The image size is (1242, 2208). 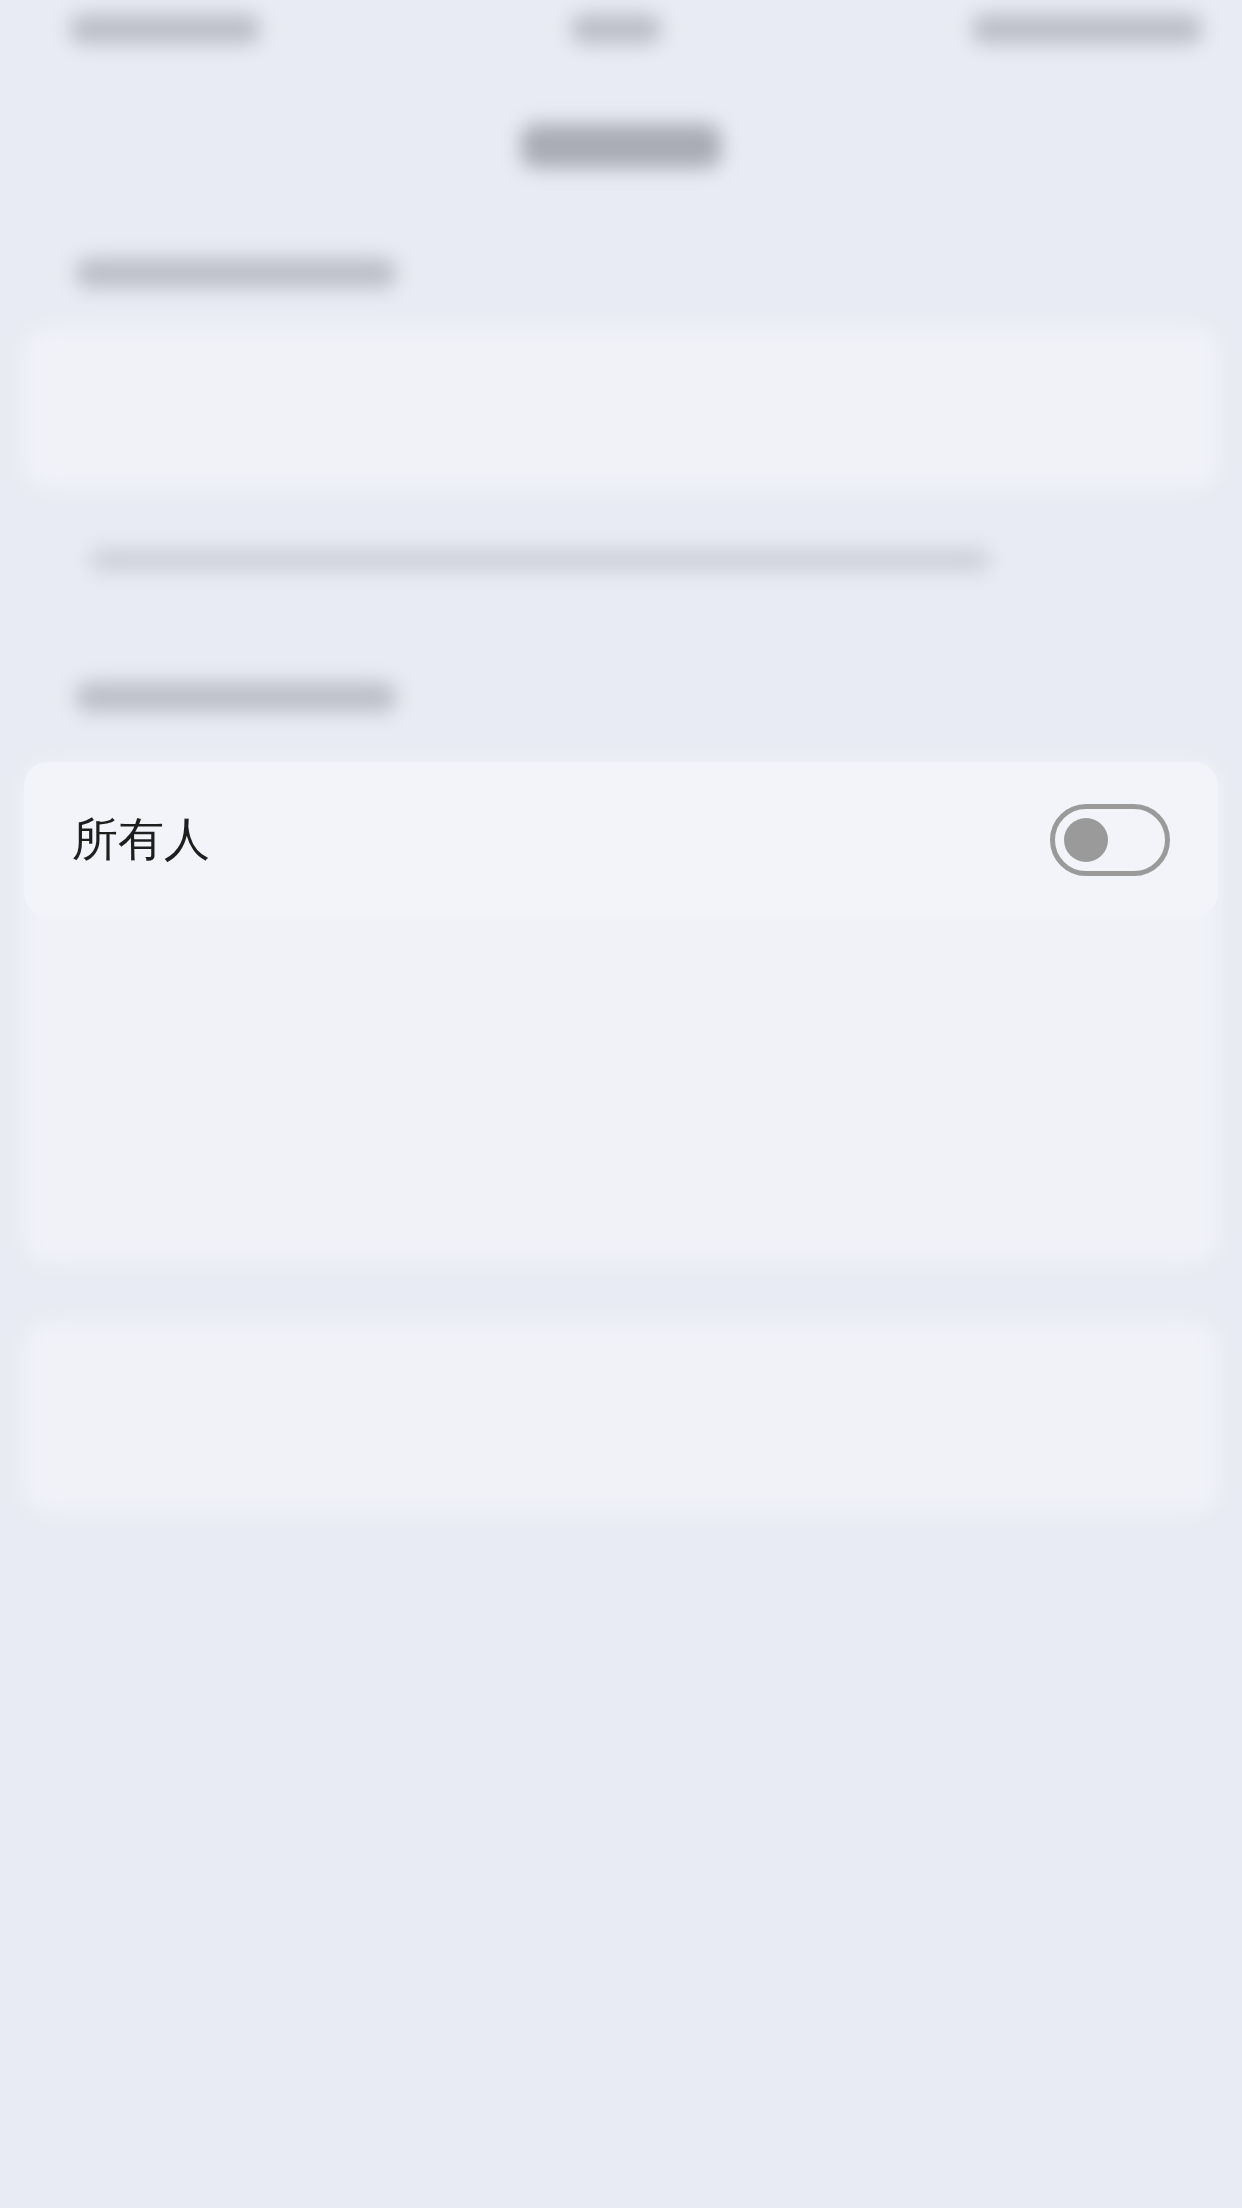 I want to click on toggle-switch, so click(x=1110, y=839).